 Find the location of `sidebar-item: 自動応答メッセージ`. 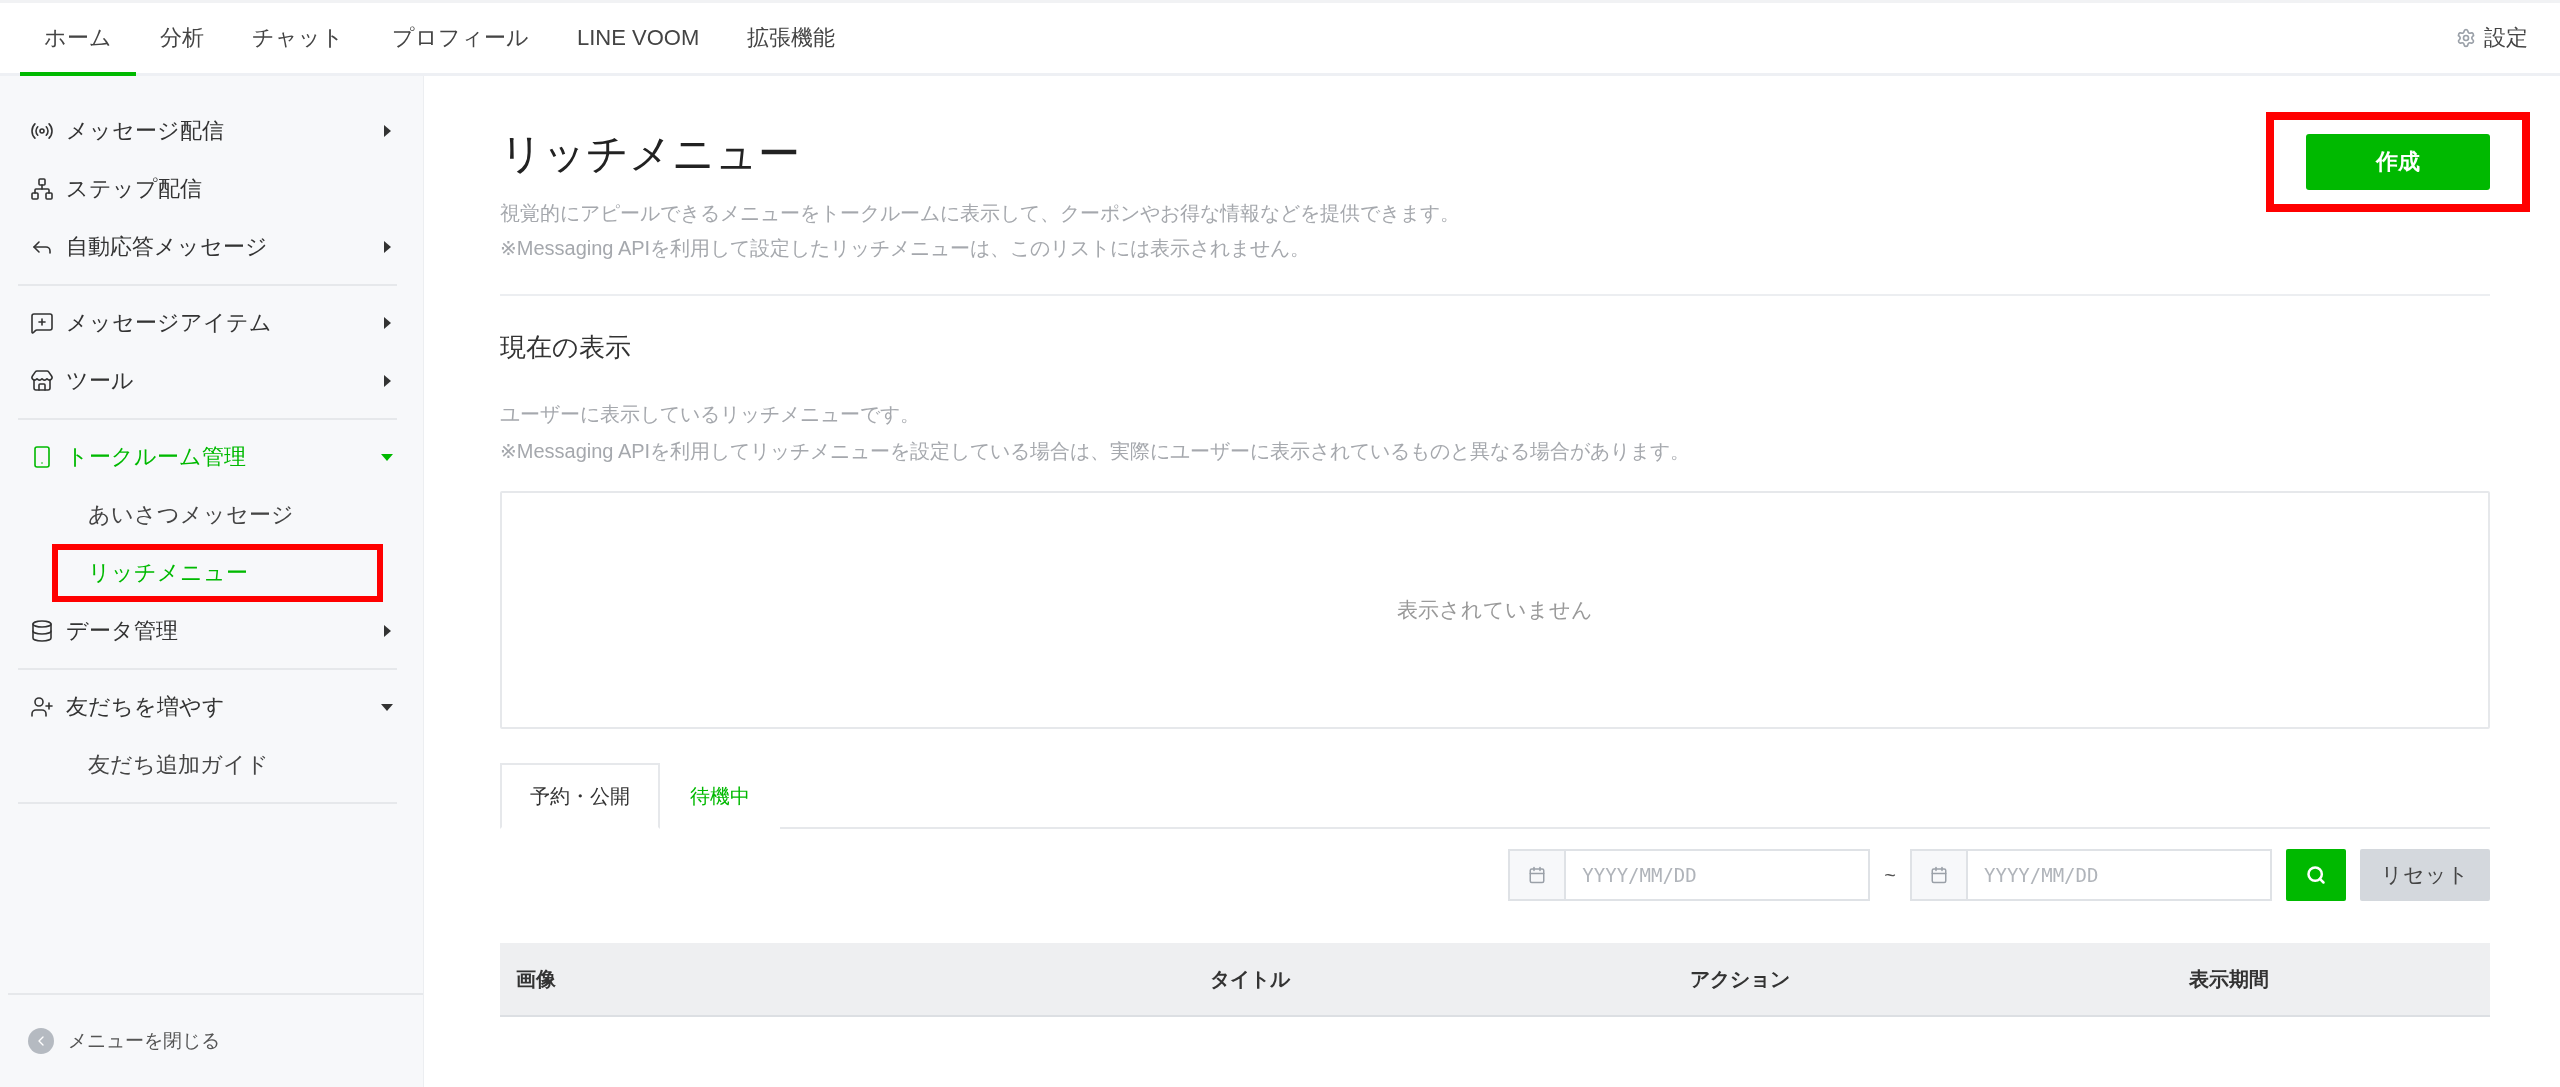

sidebar-item: 自動応答メッセージ is located at coordinates (207, 247).